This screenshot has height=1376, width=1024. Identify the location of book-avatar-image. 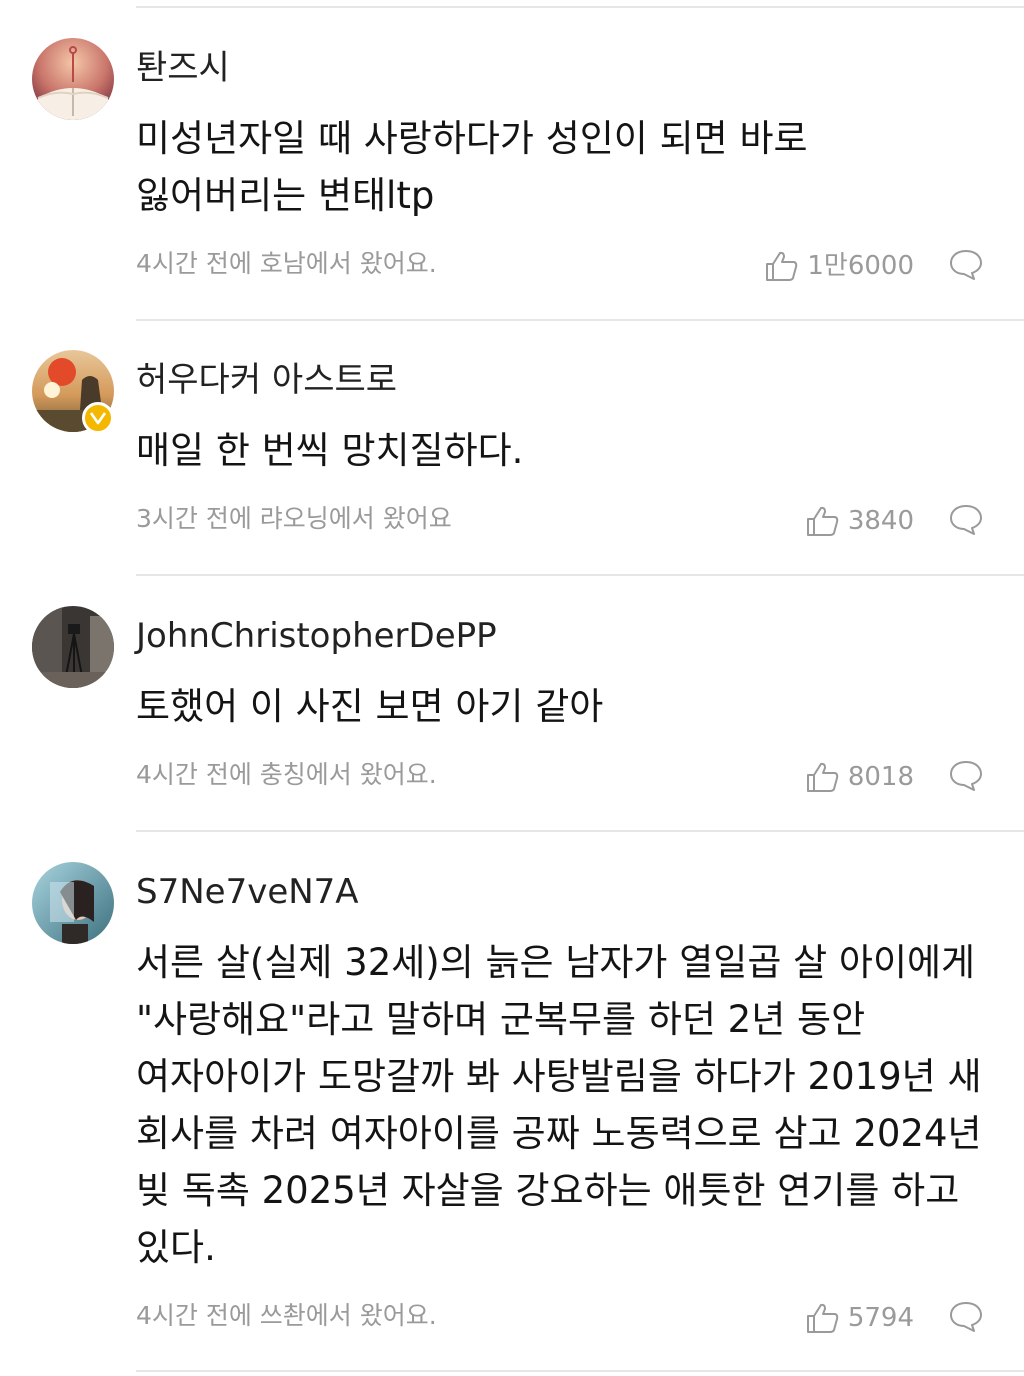
(73, 79).